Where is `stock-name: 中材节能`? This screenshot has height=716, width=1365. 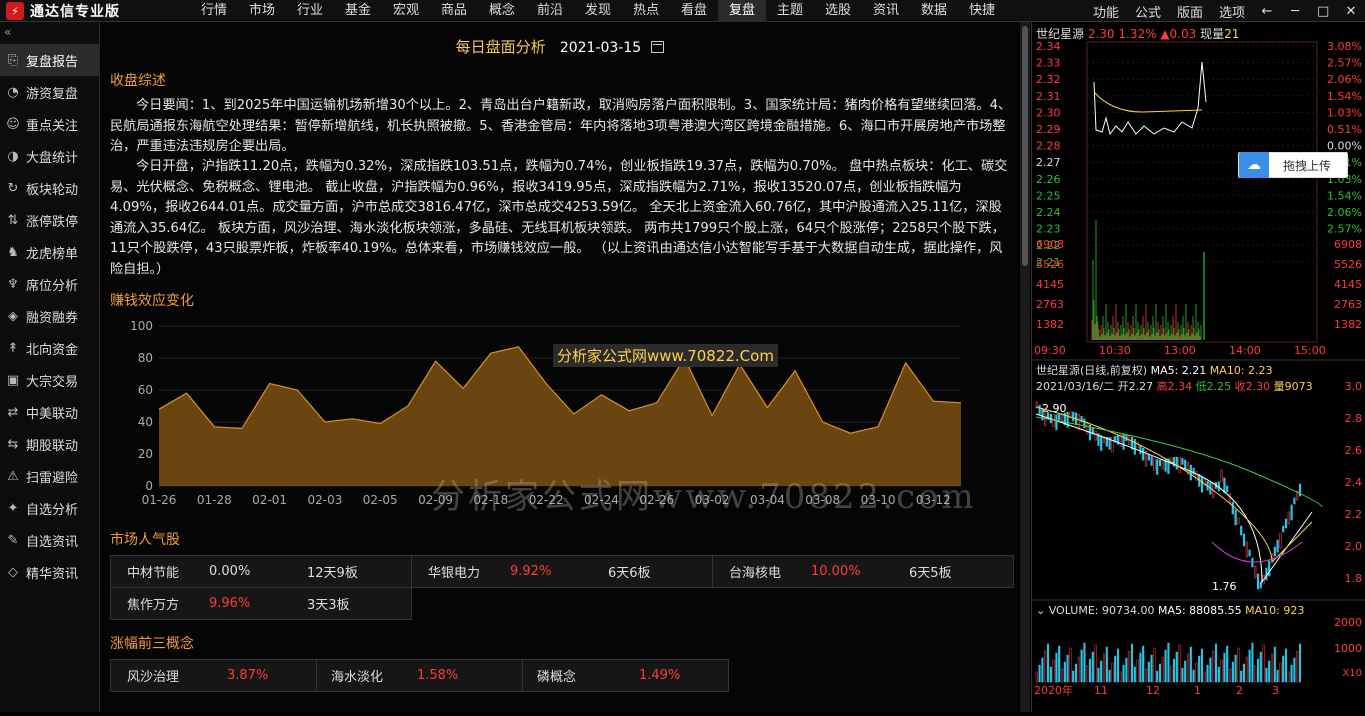 stock-name: 中材节能 is located at coordinates (160, 571).